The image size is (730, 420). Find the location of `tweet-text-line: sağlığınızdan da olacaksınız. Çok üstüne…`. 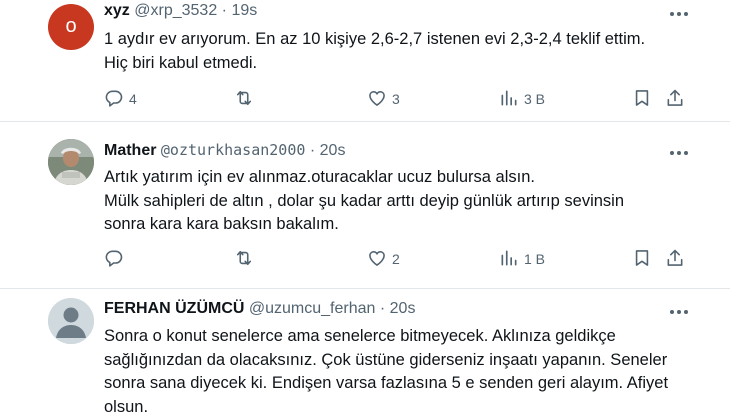

tweet-text-line: sağlığınızdan da olacaksınız. Çok üstüne… is located at coordinates (386, 359).